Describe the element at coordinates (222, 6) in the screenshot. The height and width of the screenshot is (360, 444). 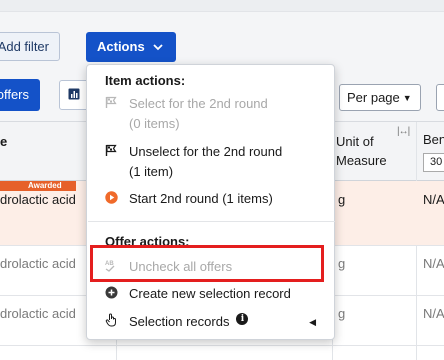
I see `top-strip` at that location.